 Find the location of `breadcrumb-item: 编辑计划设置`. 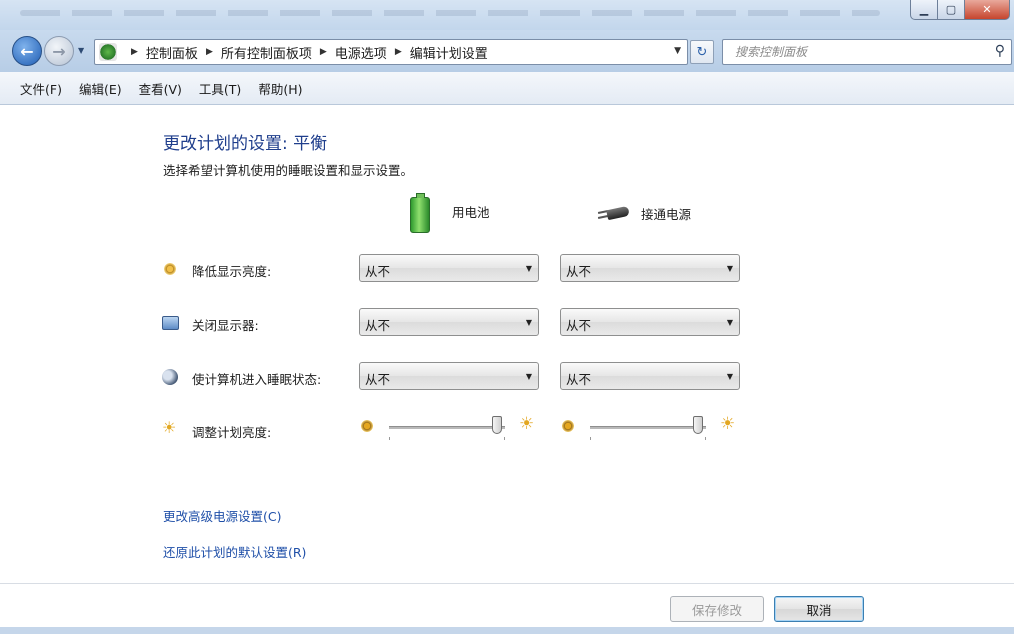

breadcrumb-item: 编辑计划设置 is located at coordinates (449, 52).